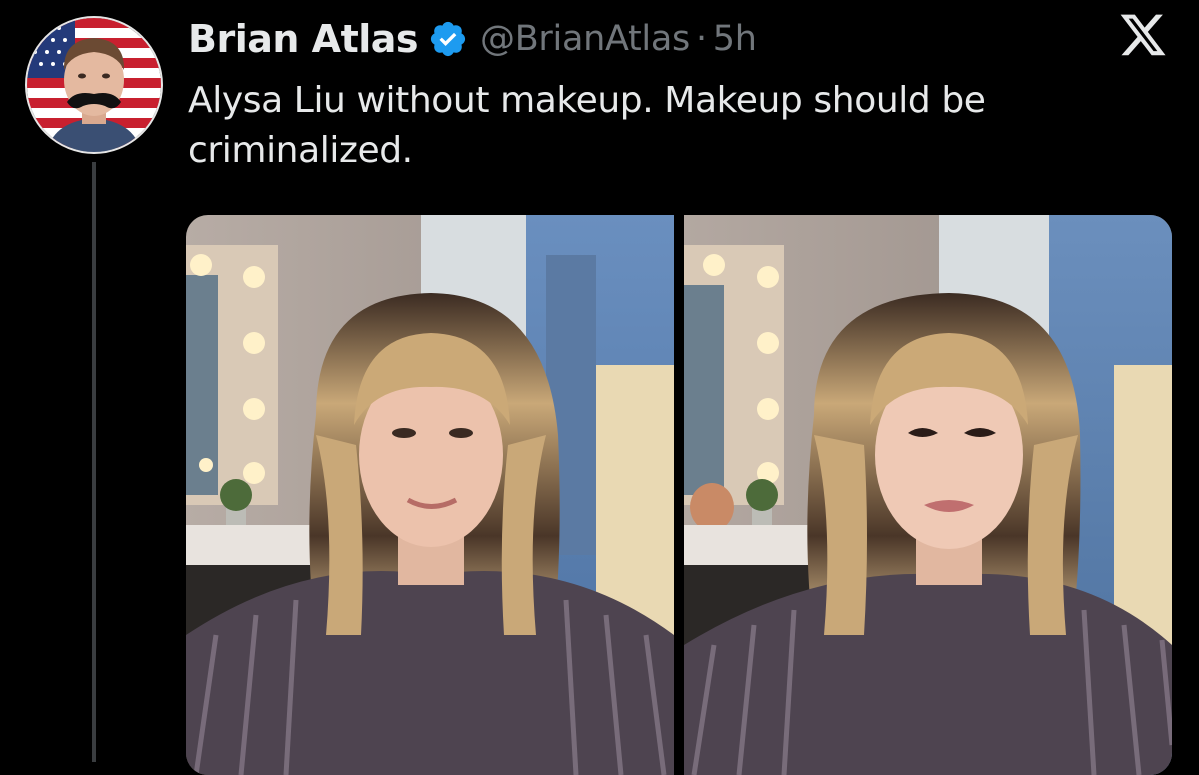 The image size is (1199, 775). What do you see at coordinates (448, 39) in the screenshot?
I see `verified-badge-icon` at bounding box center [448, 39].